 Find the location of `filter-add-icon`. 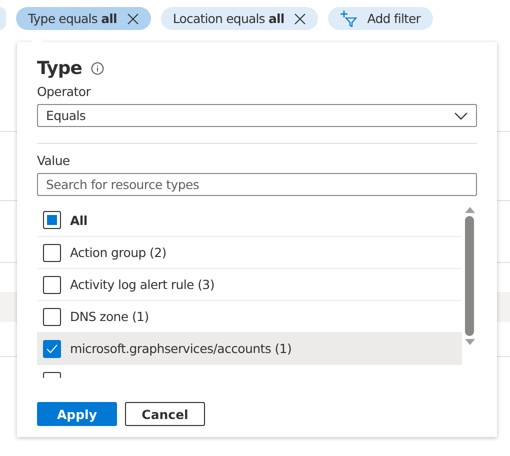

filter-add-icon is located at coordinates (349, 18).